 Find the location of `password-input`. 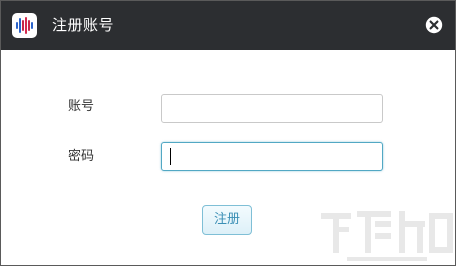

password-input is located at coordinates (272, 156).